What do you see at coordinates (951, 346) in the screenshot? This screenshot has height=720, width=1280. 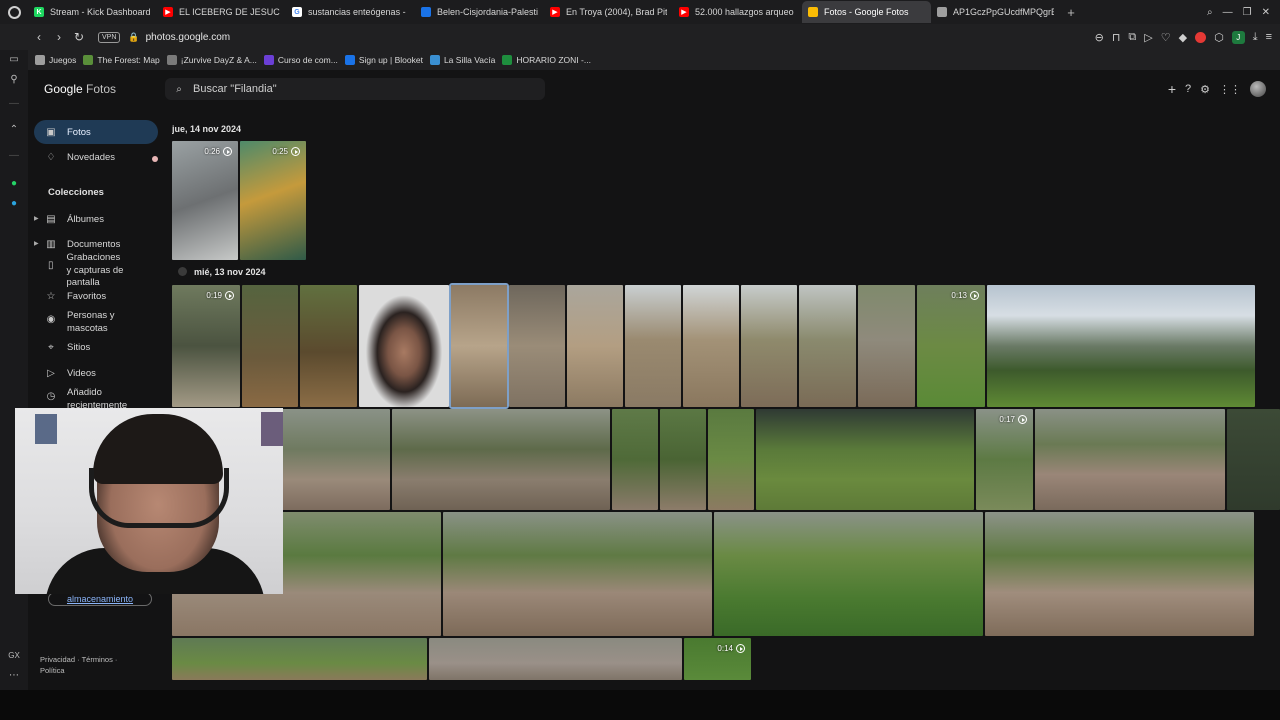 I see `video-thumbnail: 0:13` at bounding box center [951, 346].